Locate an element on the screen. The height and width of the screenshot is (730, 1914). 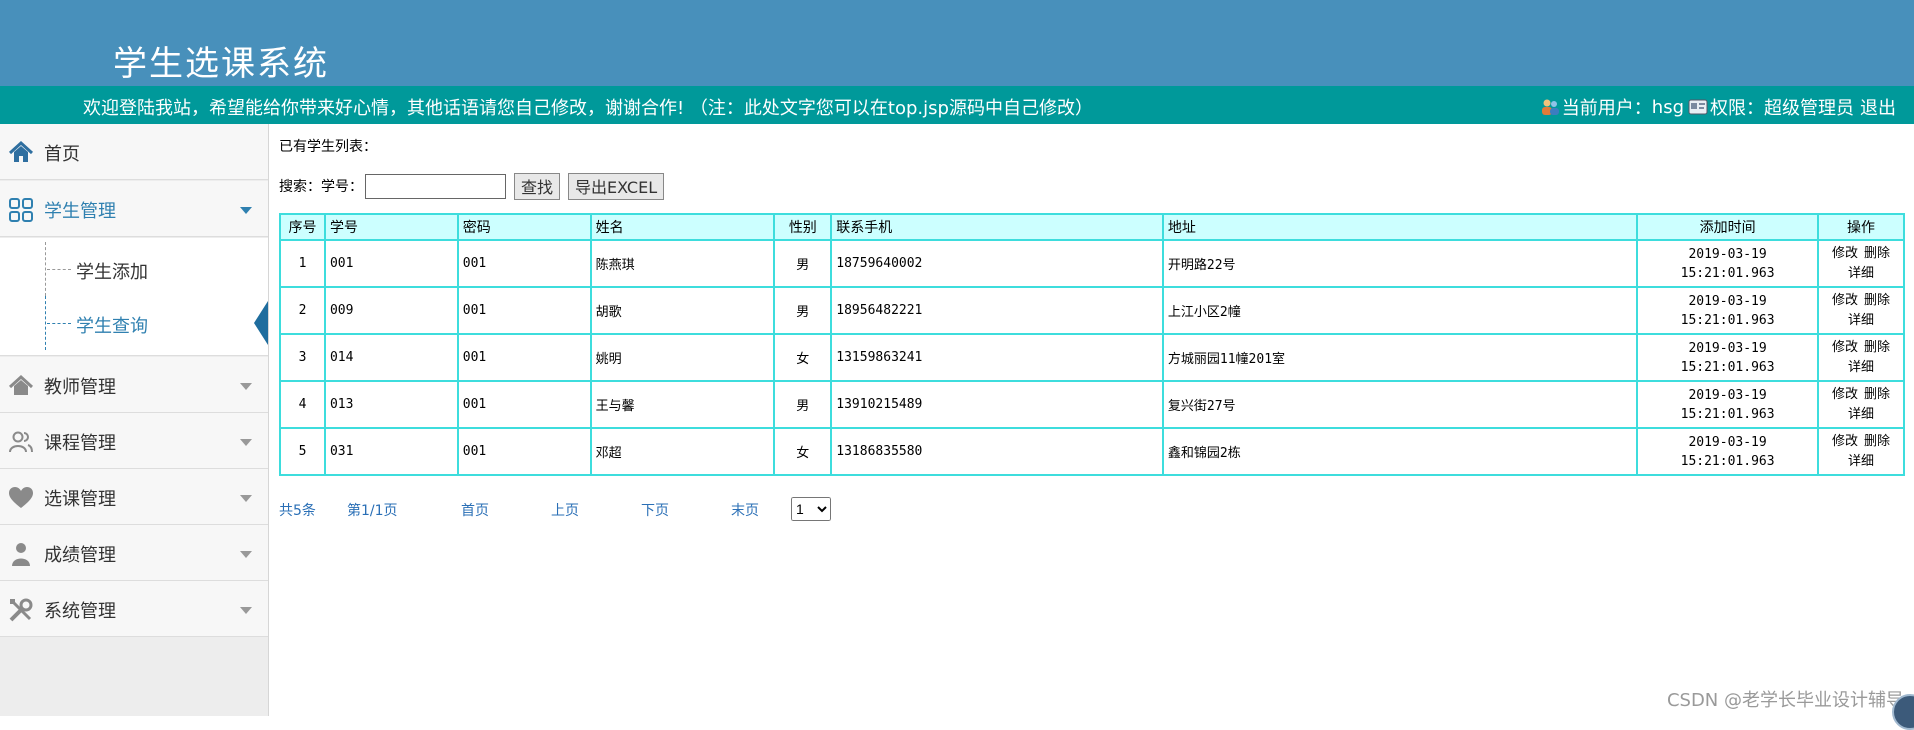
cell-phone: 13910215489 is located at coordinates (997, 404).